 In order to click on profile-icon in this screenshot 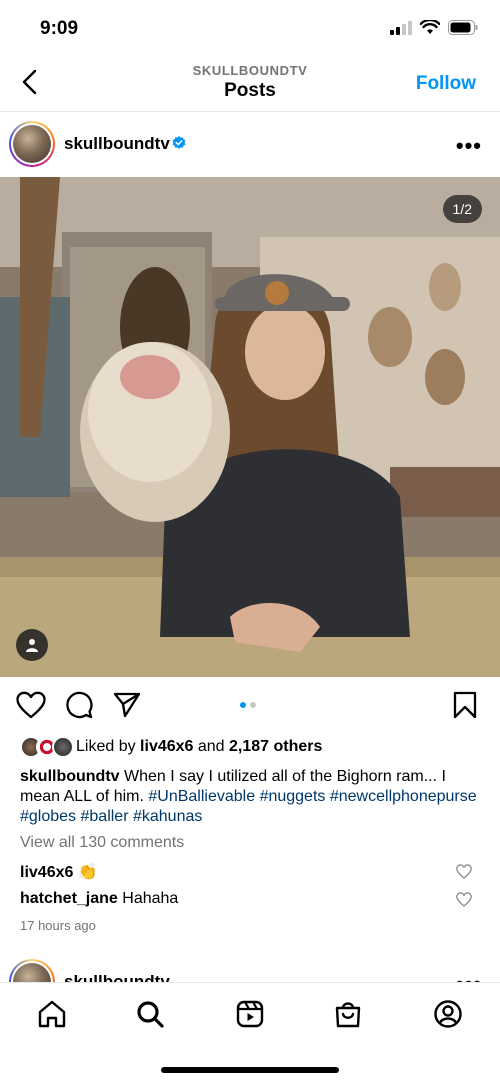, I will do `click(448, 1014)`.